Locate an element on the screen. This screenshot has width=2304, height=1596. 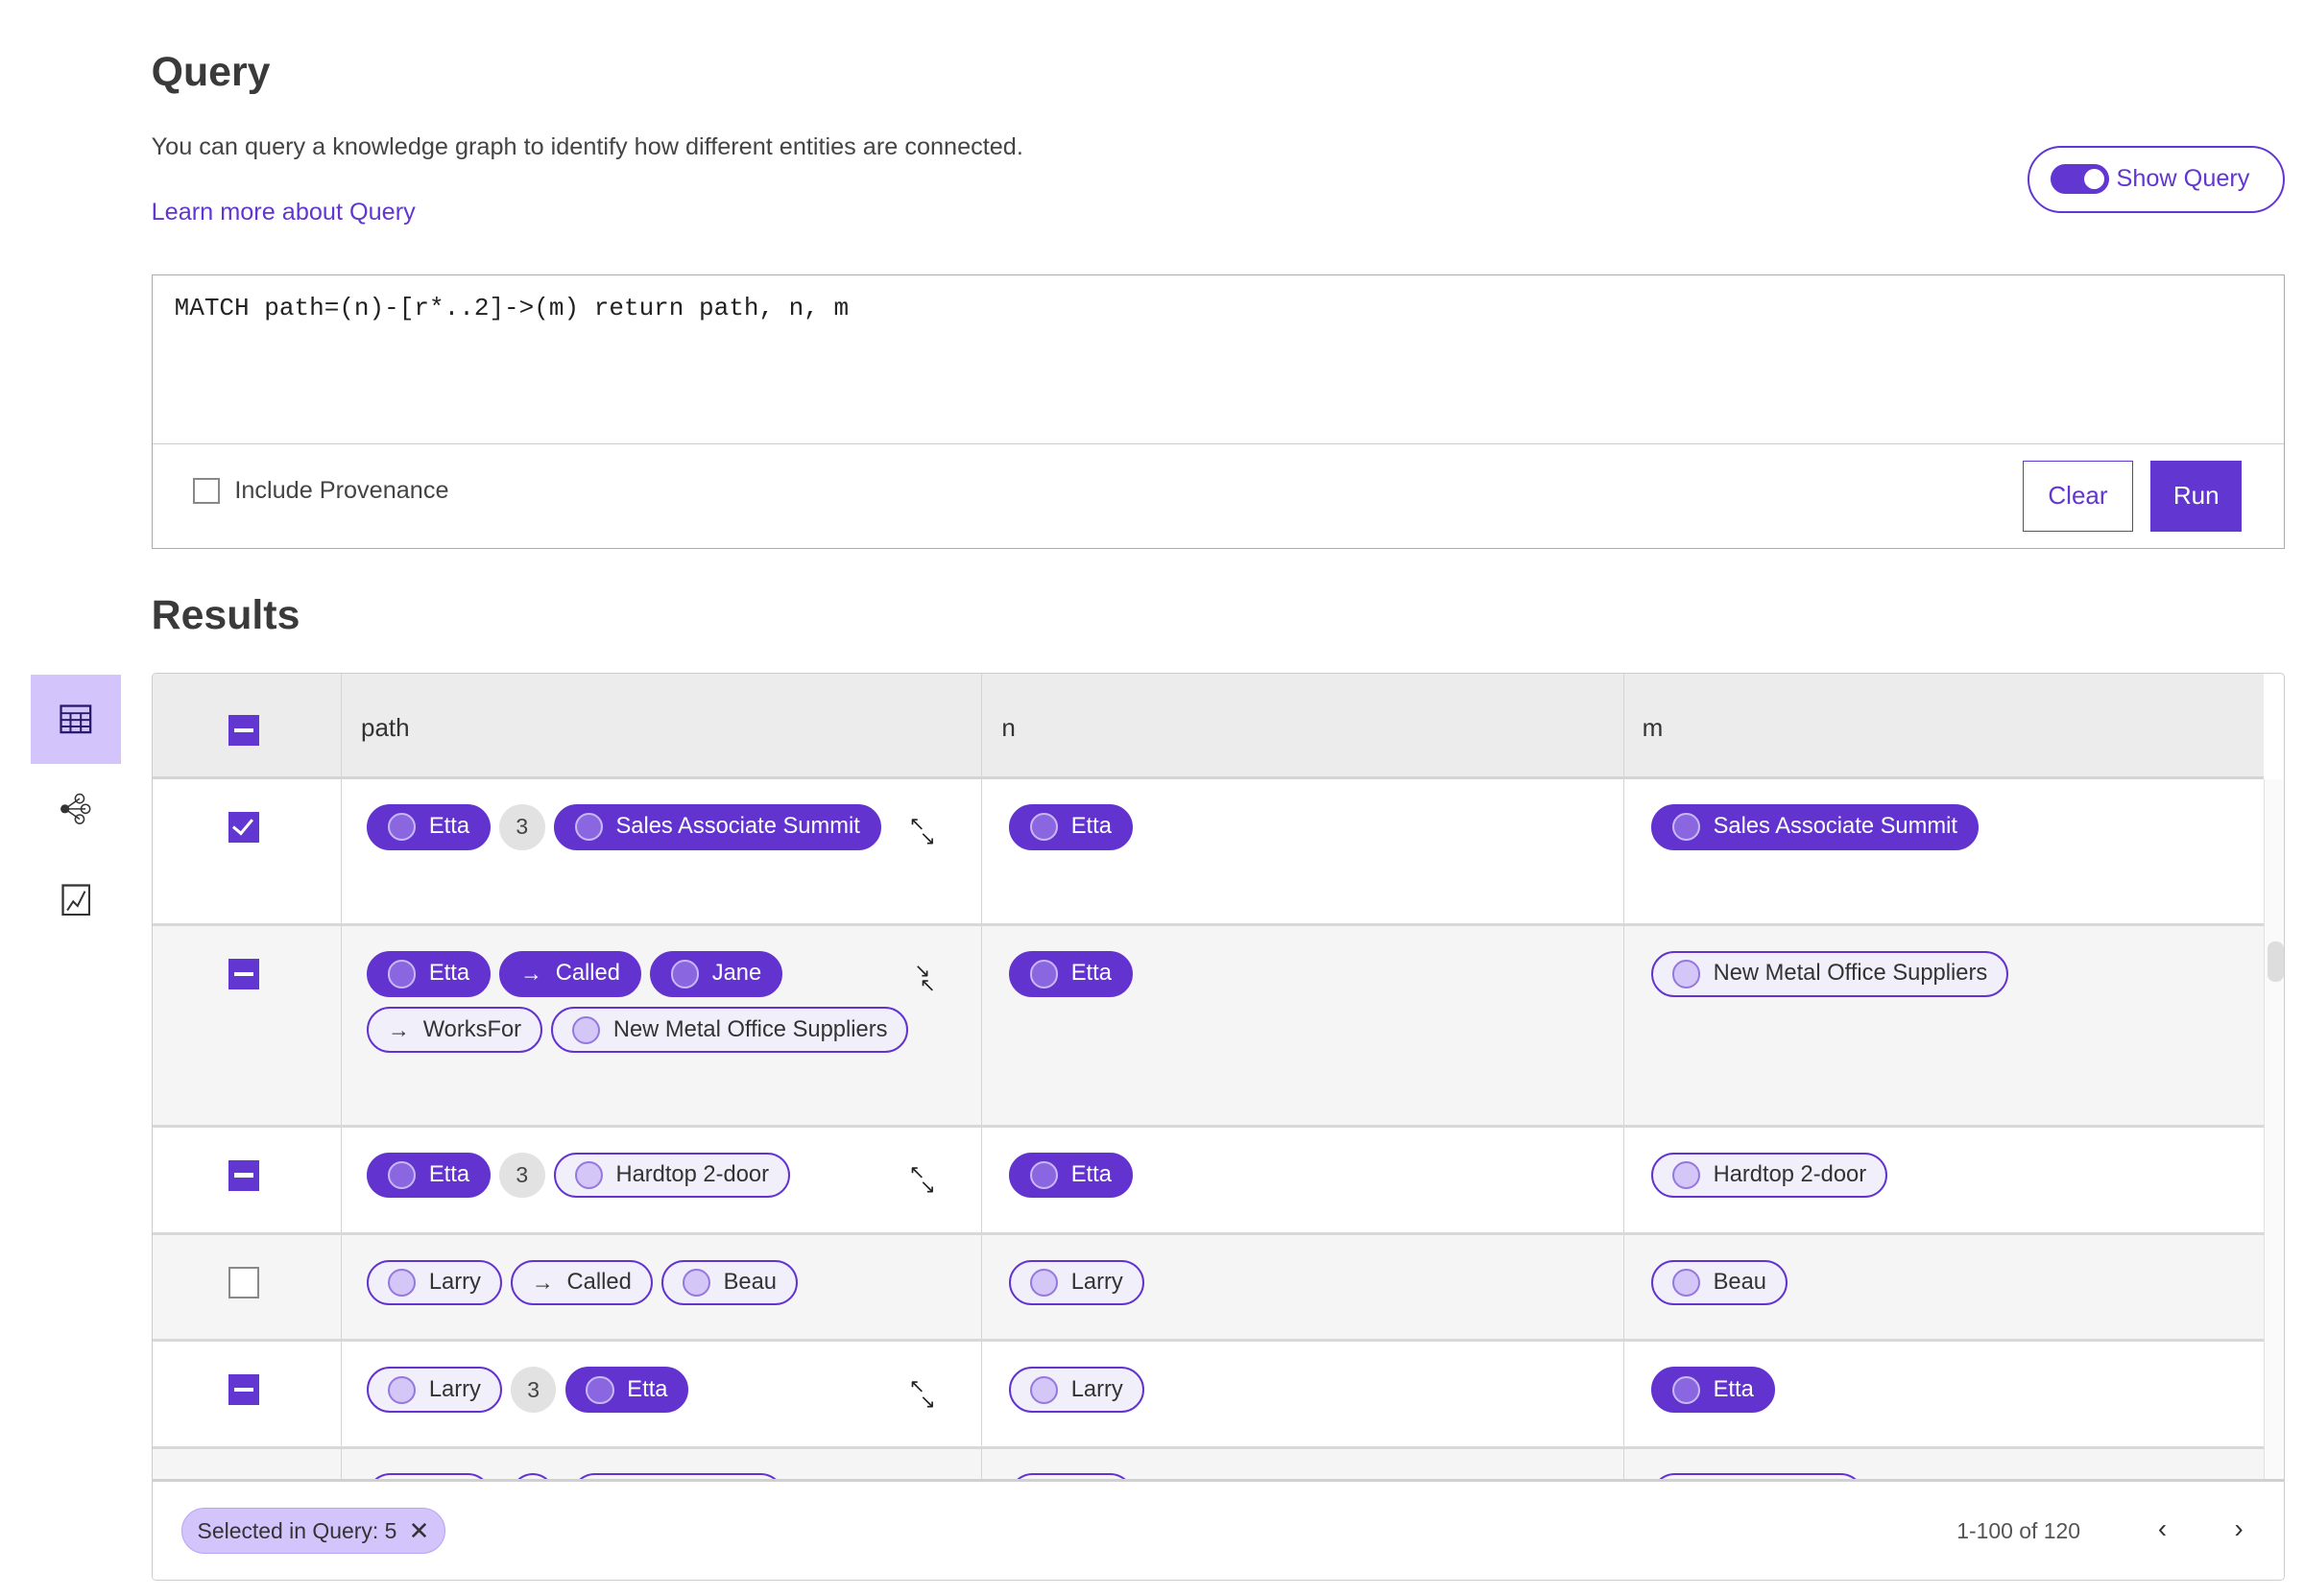
graph-icon is located at coordinates (75, 808).